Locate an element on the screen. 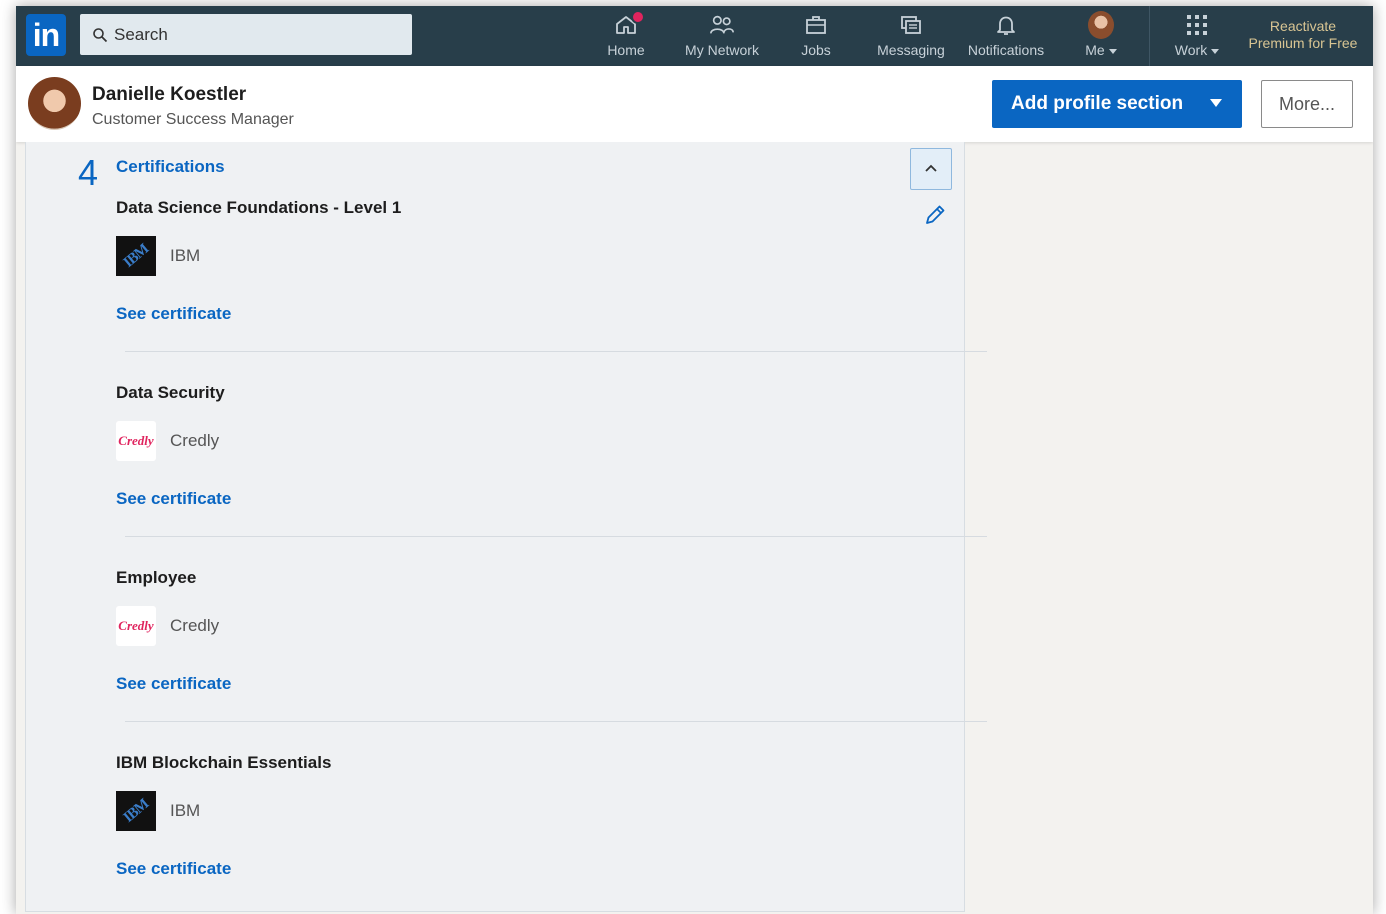 The image size is (1386, 914). linkedin-logo: in is located at coordinates (46, 35).